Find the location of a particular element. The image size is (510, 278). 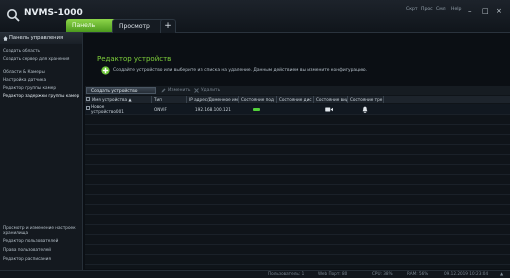

sidebar-item-create-area: Создать область is located at coordinates (42, 50).